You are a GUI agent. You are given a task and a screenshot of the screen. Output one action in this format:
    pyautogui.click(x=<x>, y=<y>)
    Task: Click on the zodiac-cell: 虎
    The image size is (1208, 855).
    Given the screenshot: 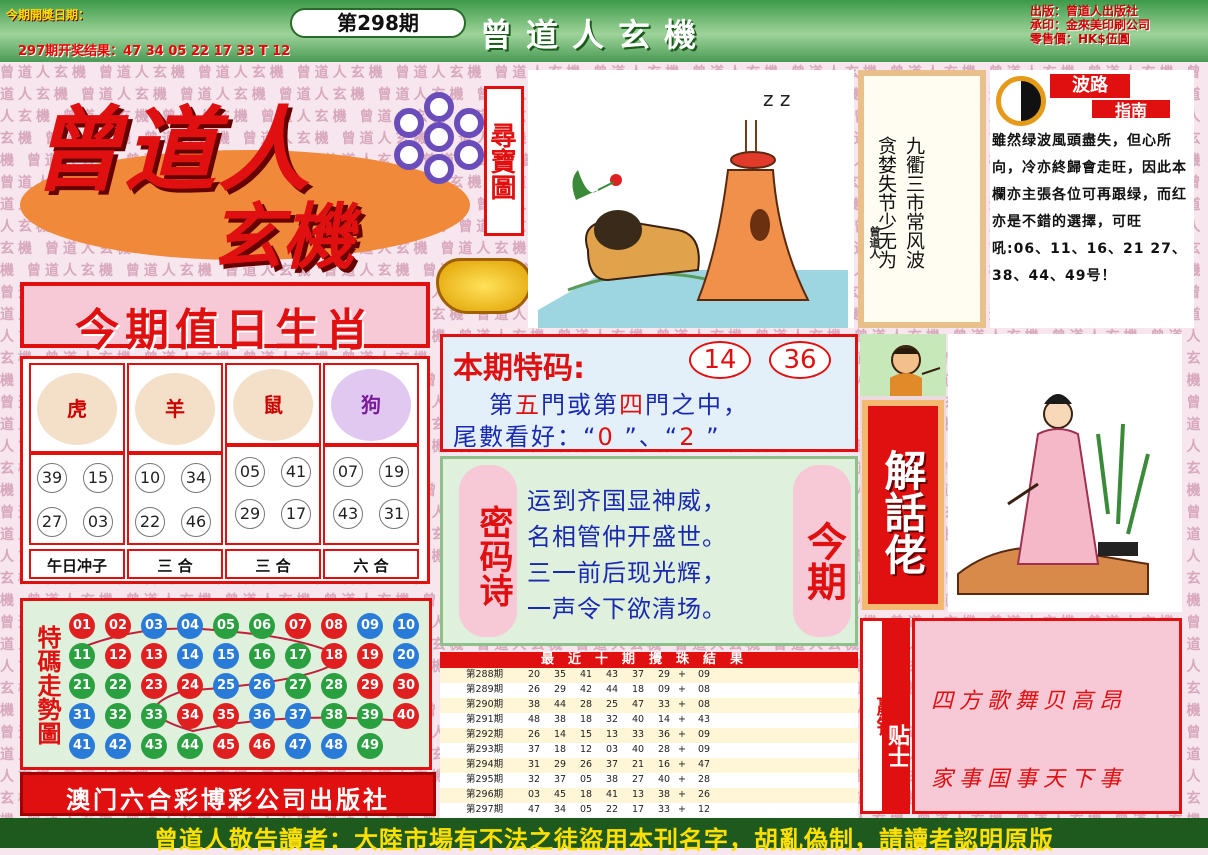 What is the action you would take?
    pyautogui.click(x=77, y=408)
    